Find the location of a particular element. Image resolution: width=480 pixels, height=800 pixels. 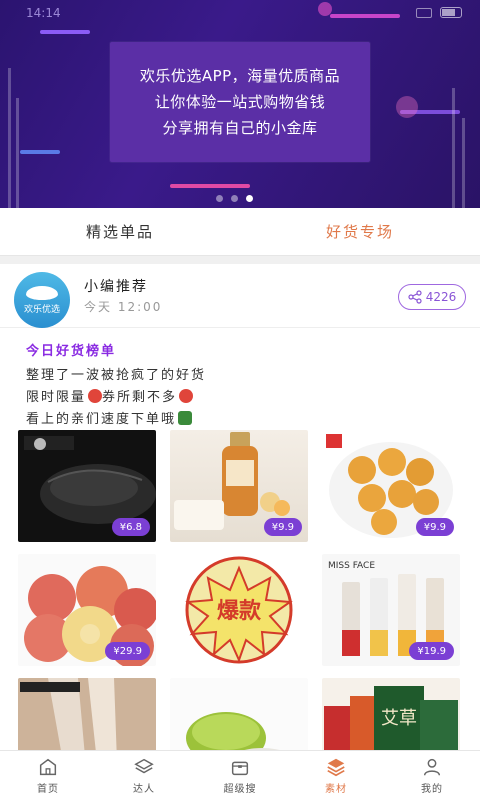

price-tag: ¥6.8 is located at coordinates (130, 527).